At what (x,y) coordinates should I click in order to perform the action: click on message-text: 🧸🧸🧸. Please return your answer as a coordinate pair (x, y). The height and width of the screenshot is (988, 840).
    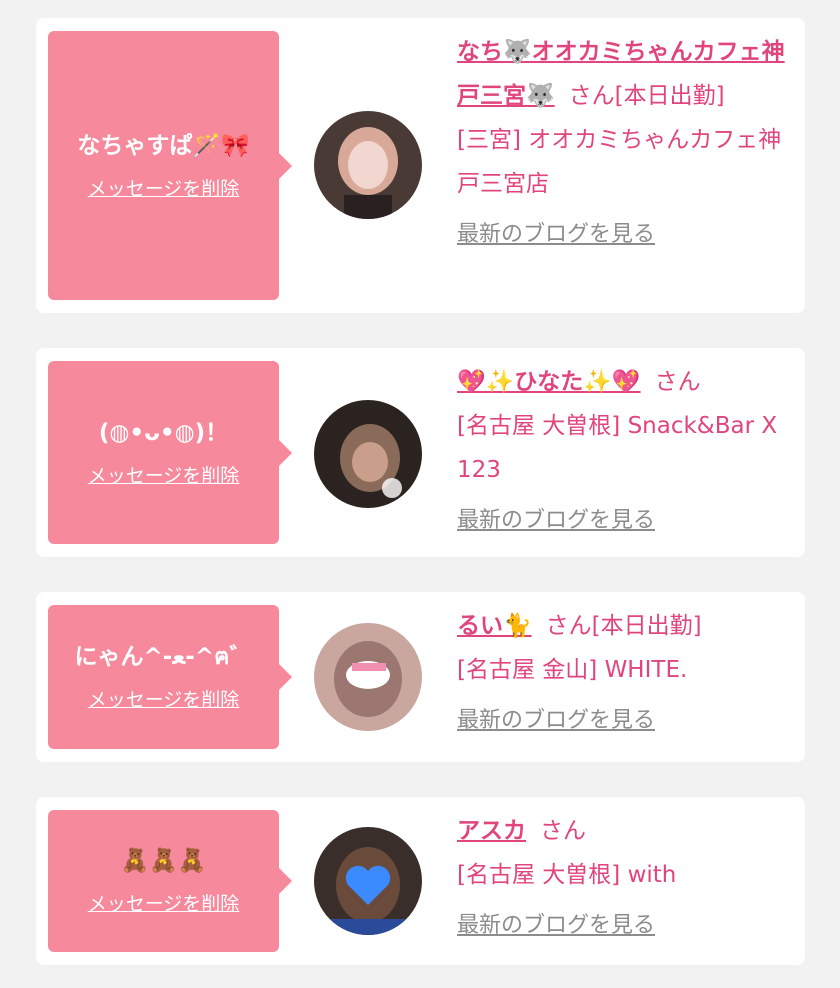
    Looking at the image, I should click on (163, 861).